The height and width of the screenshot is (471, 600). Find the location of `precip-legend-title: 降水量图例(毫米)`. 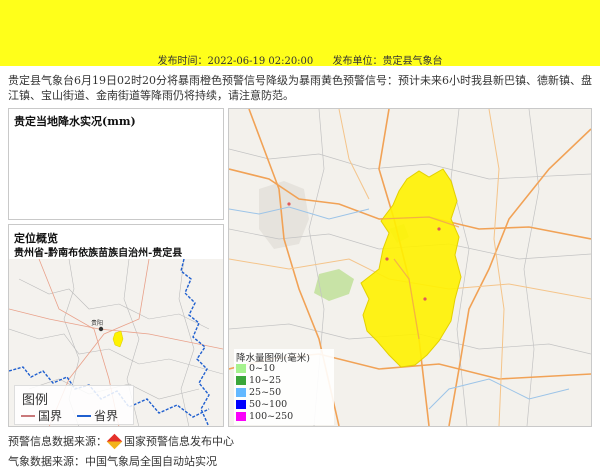

precip-legend-title: 降水量图例(毫米) is located at coordinates (273, 358).